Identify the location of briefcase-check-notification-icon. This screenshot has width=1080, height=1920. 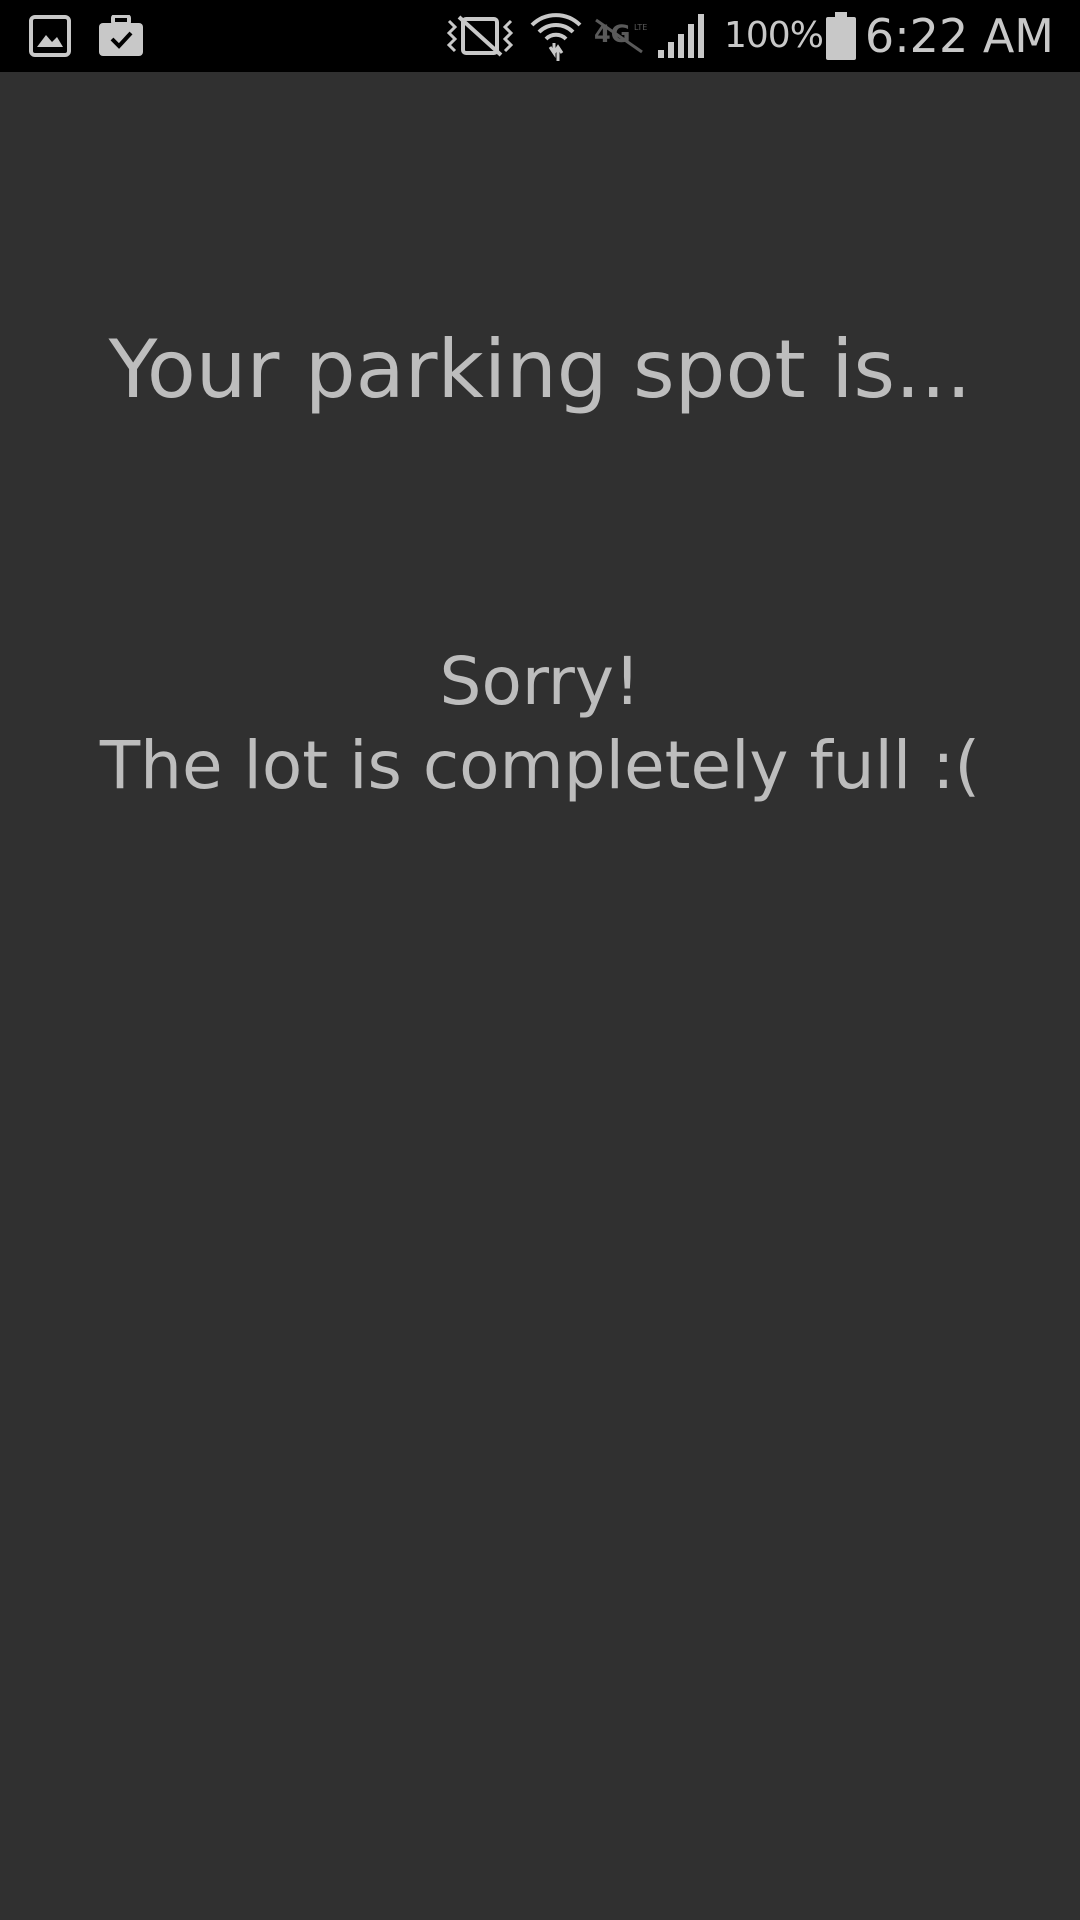
(121, 36).